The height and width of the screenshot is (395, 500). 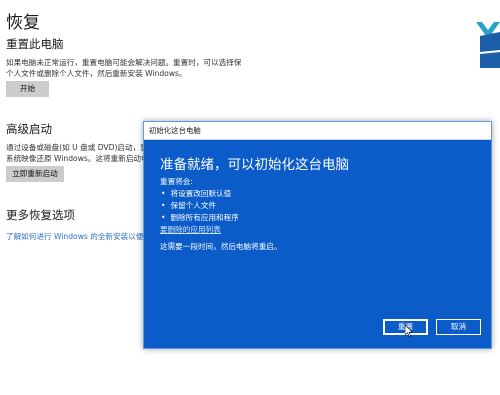 I want to click on reset-will-label: 重置将会:, so click(x=176, y=181).